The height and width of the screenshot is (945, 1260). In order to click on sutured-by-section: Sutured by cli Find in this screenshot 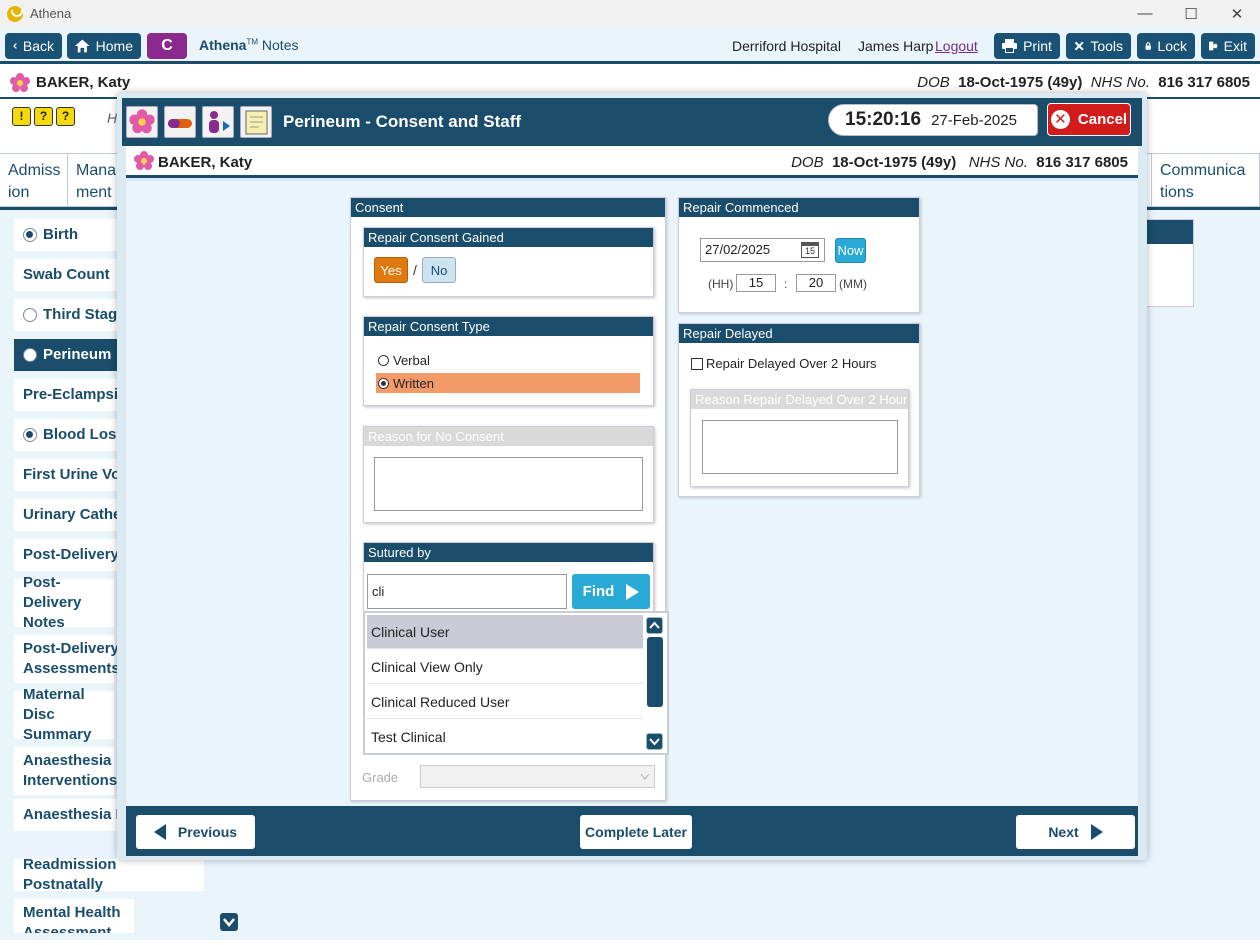, I will do `click(508, 578)`.